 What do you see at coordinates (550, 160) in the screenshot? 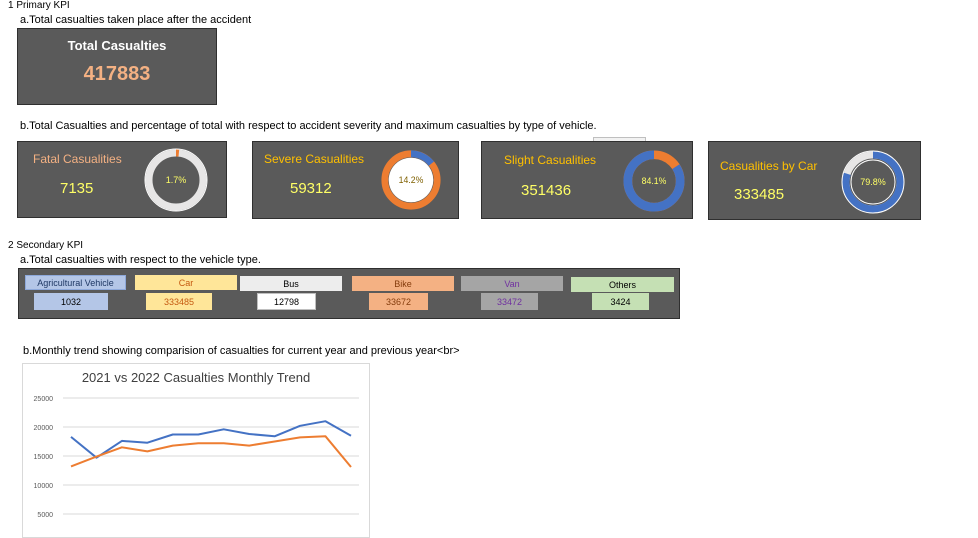
I see `slight-casualties-title: Slight Casualities` at bounding box center [550, 160].